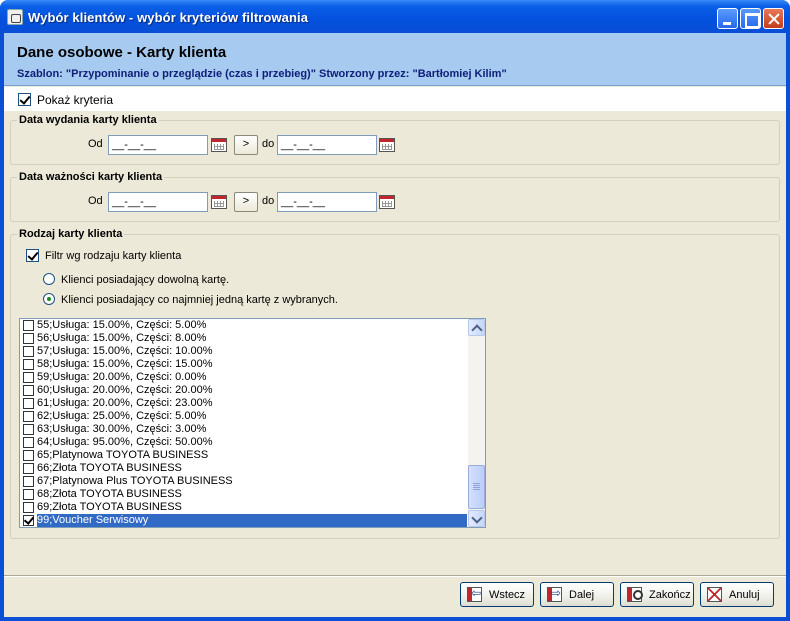 The width and height of the screenshot is (790, 621). I want to click on back-button: Wstecz, so click(497, 594).